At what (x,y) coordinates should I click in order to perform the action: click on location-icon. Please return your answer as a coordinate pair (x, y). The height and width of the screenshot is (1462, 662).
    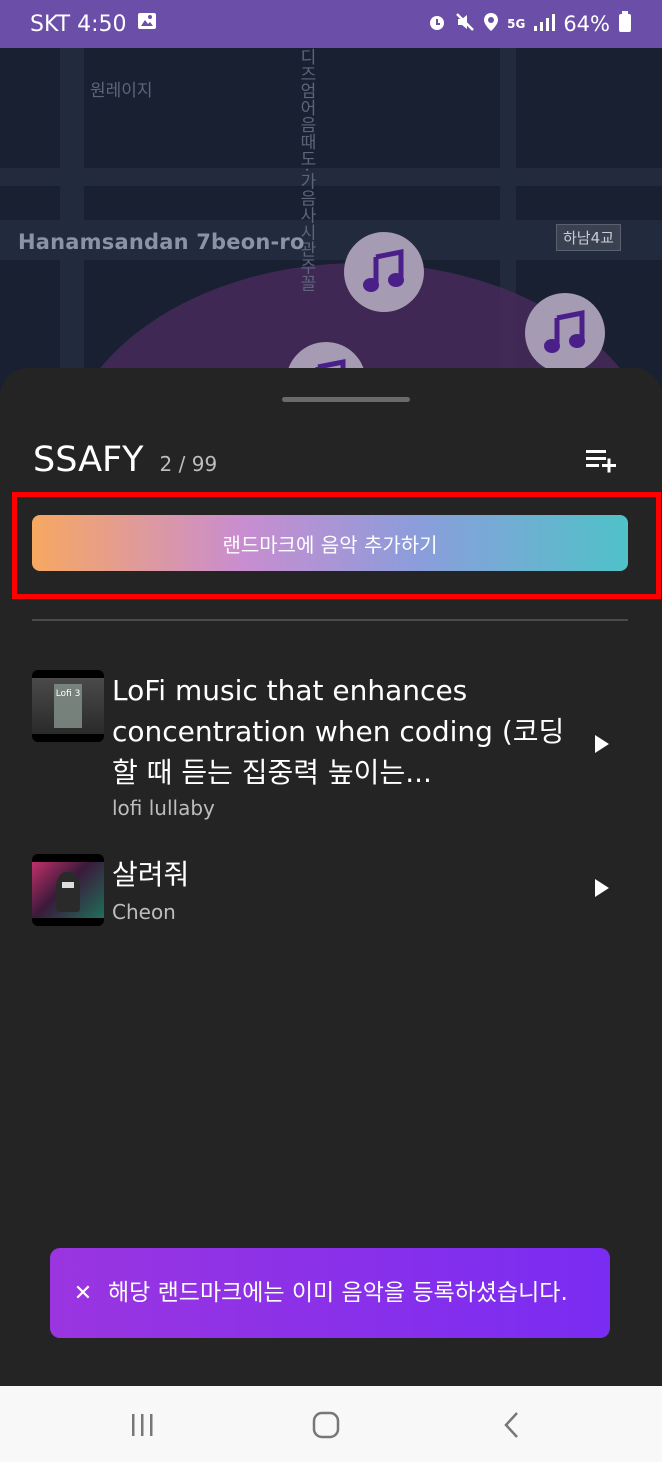
    Looking at the image, I should click on (491, 24).